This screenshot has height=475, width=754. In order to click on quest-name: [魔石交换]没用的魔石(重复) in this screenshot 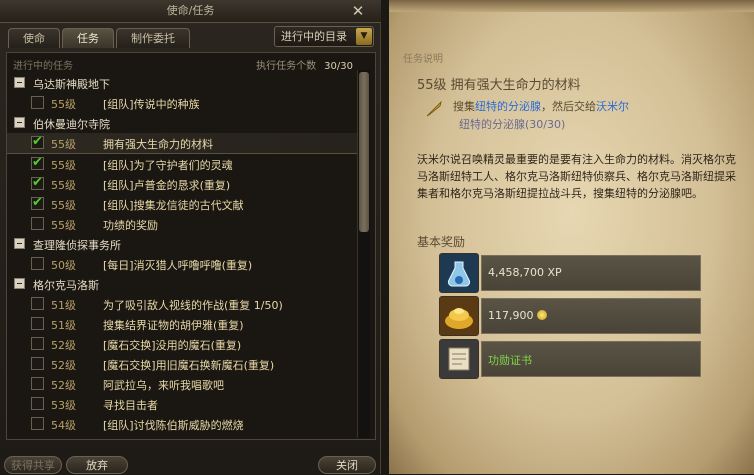, I will do `click(172, 345)`.